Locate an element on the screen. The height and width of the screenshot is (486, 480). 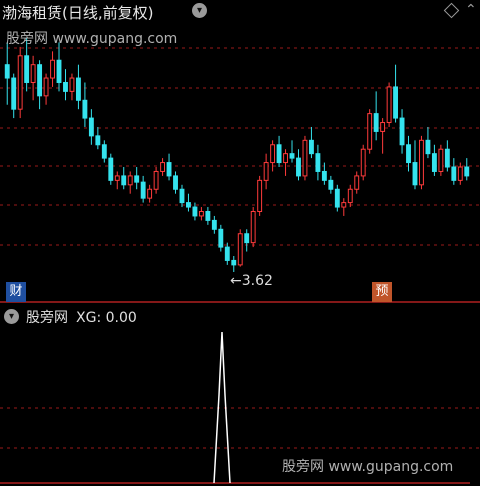
finance-badge: 财 is located at coordinates (16, 292).